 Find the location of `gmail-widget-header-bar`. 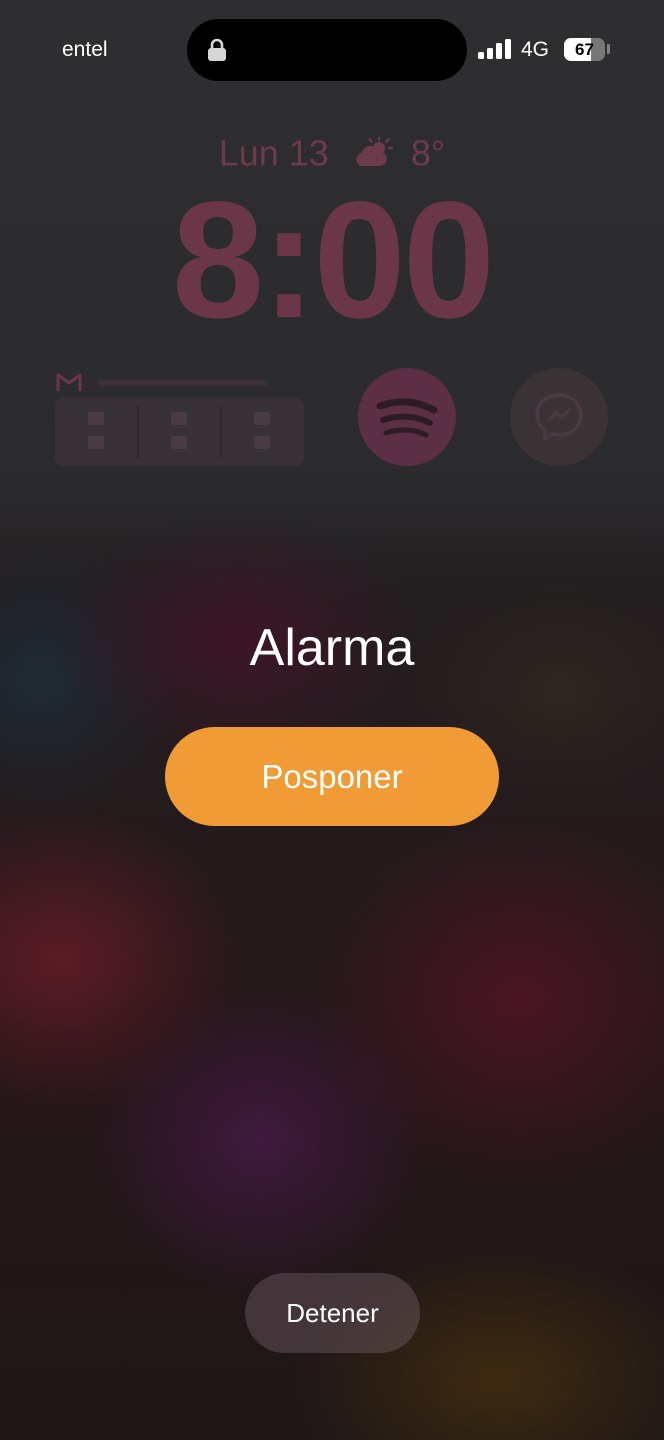

gmail-widget-header-bar is located at coordinates (183, 383).